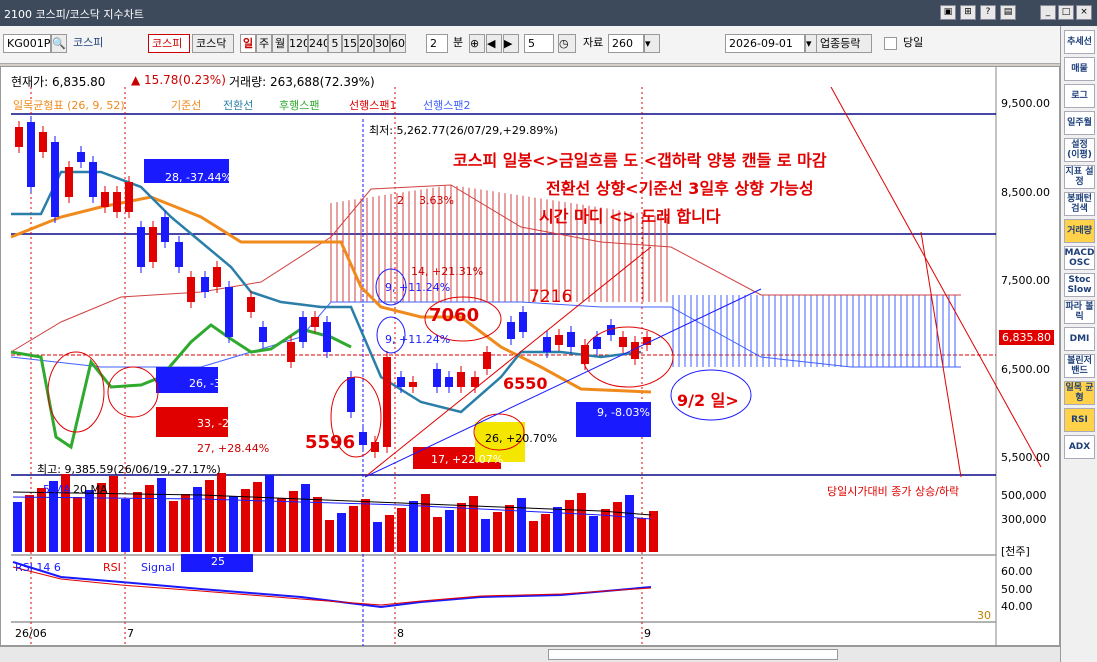 Image resolution: width=1097 pixels, height=662 pixels. I want to click on maximize-icon: □, so click(1066, 12).